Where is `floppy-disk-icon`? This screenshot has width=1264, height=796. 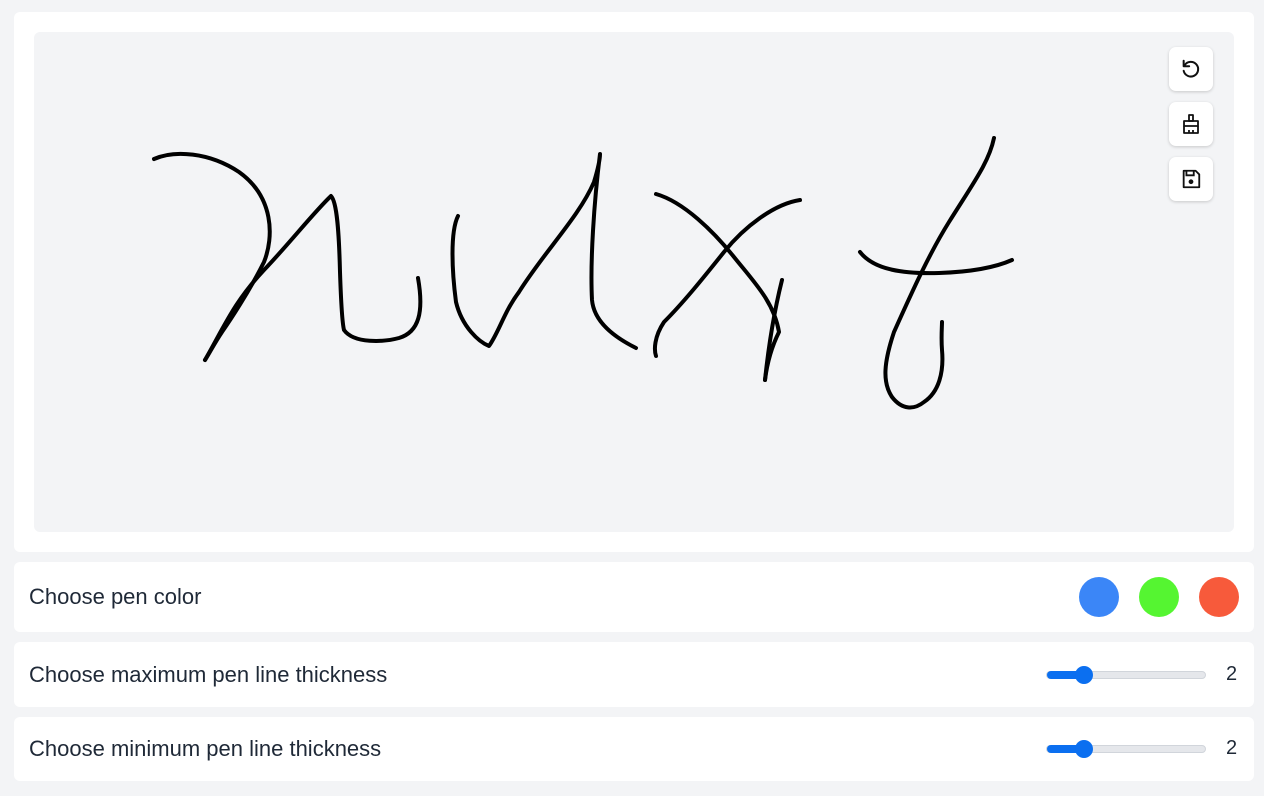
floppy-disk-icon is located at coordinates (1191, 179).